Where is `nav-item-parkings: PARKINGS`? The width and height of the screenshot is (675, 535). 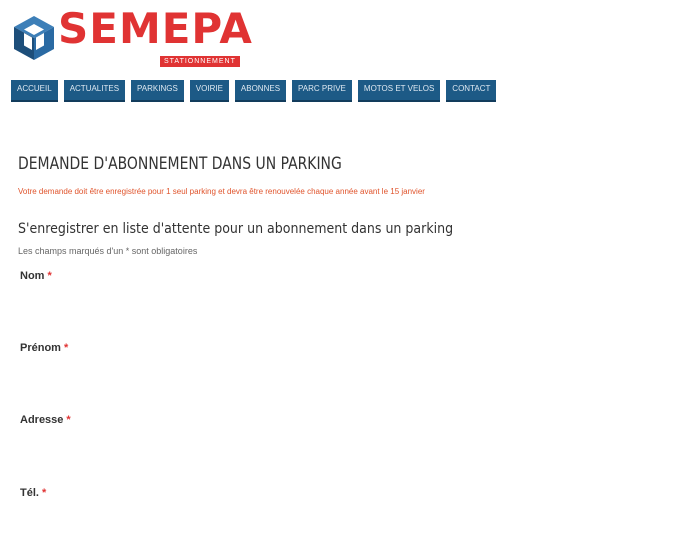 nav-item-parkings: PARKINGS is located at coordinates (157, 91).